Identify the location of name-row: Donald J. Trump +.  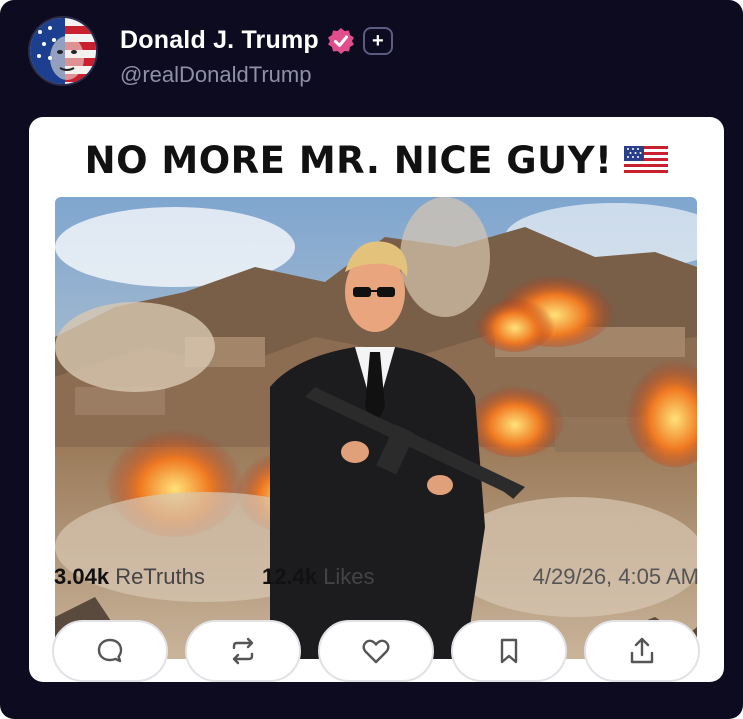
(256, 40).